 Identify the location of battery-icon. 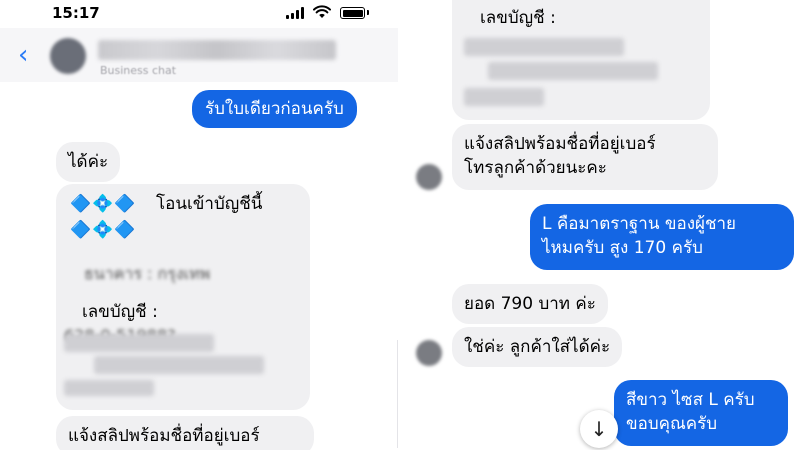
(352, 13).